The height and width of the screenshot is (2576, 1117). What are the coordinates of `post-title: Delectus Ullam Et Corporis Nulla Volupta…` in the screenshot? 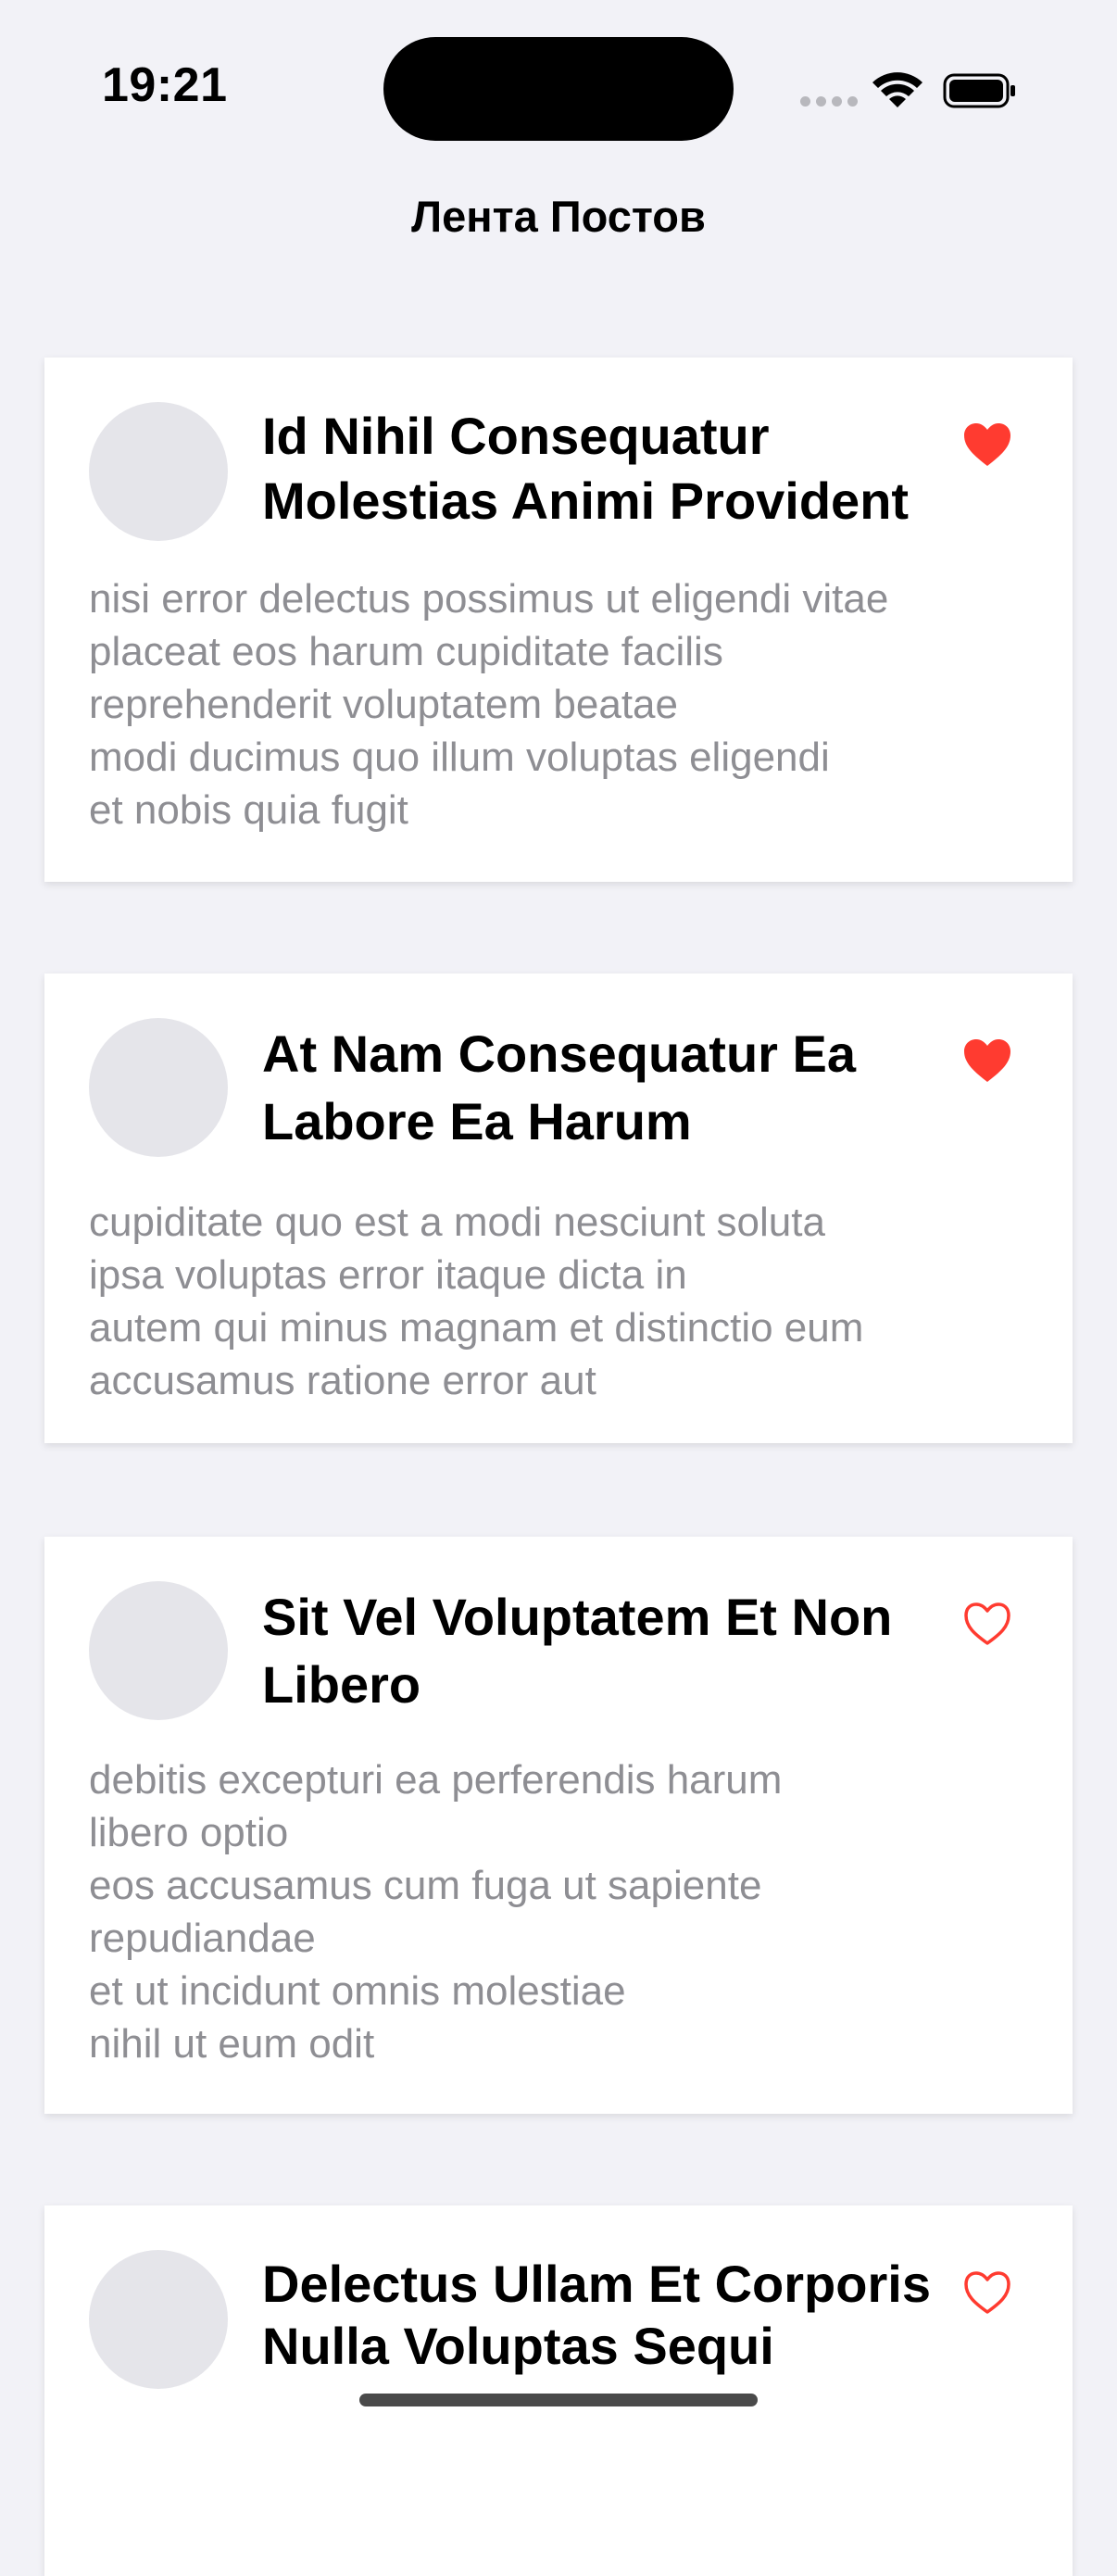 It's located at (596, 2315).